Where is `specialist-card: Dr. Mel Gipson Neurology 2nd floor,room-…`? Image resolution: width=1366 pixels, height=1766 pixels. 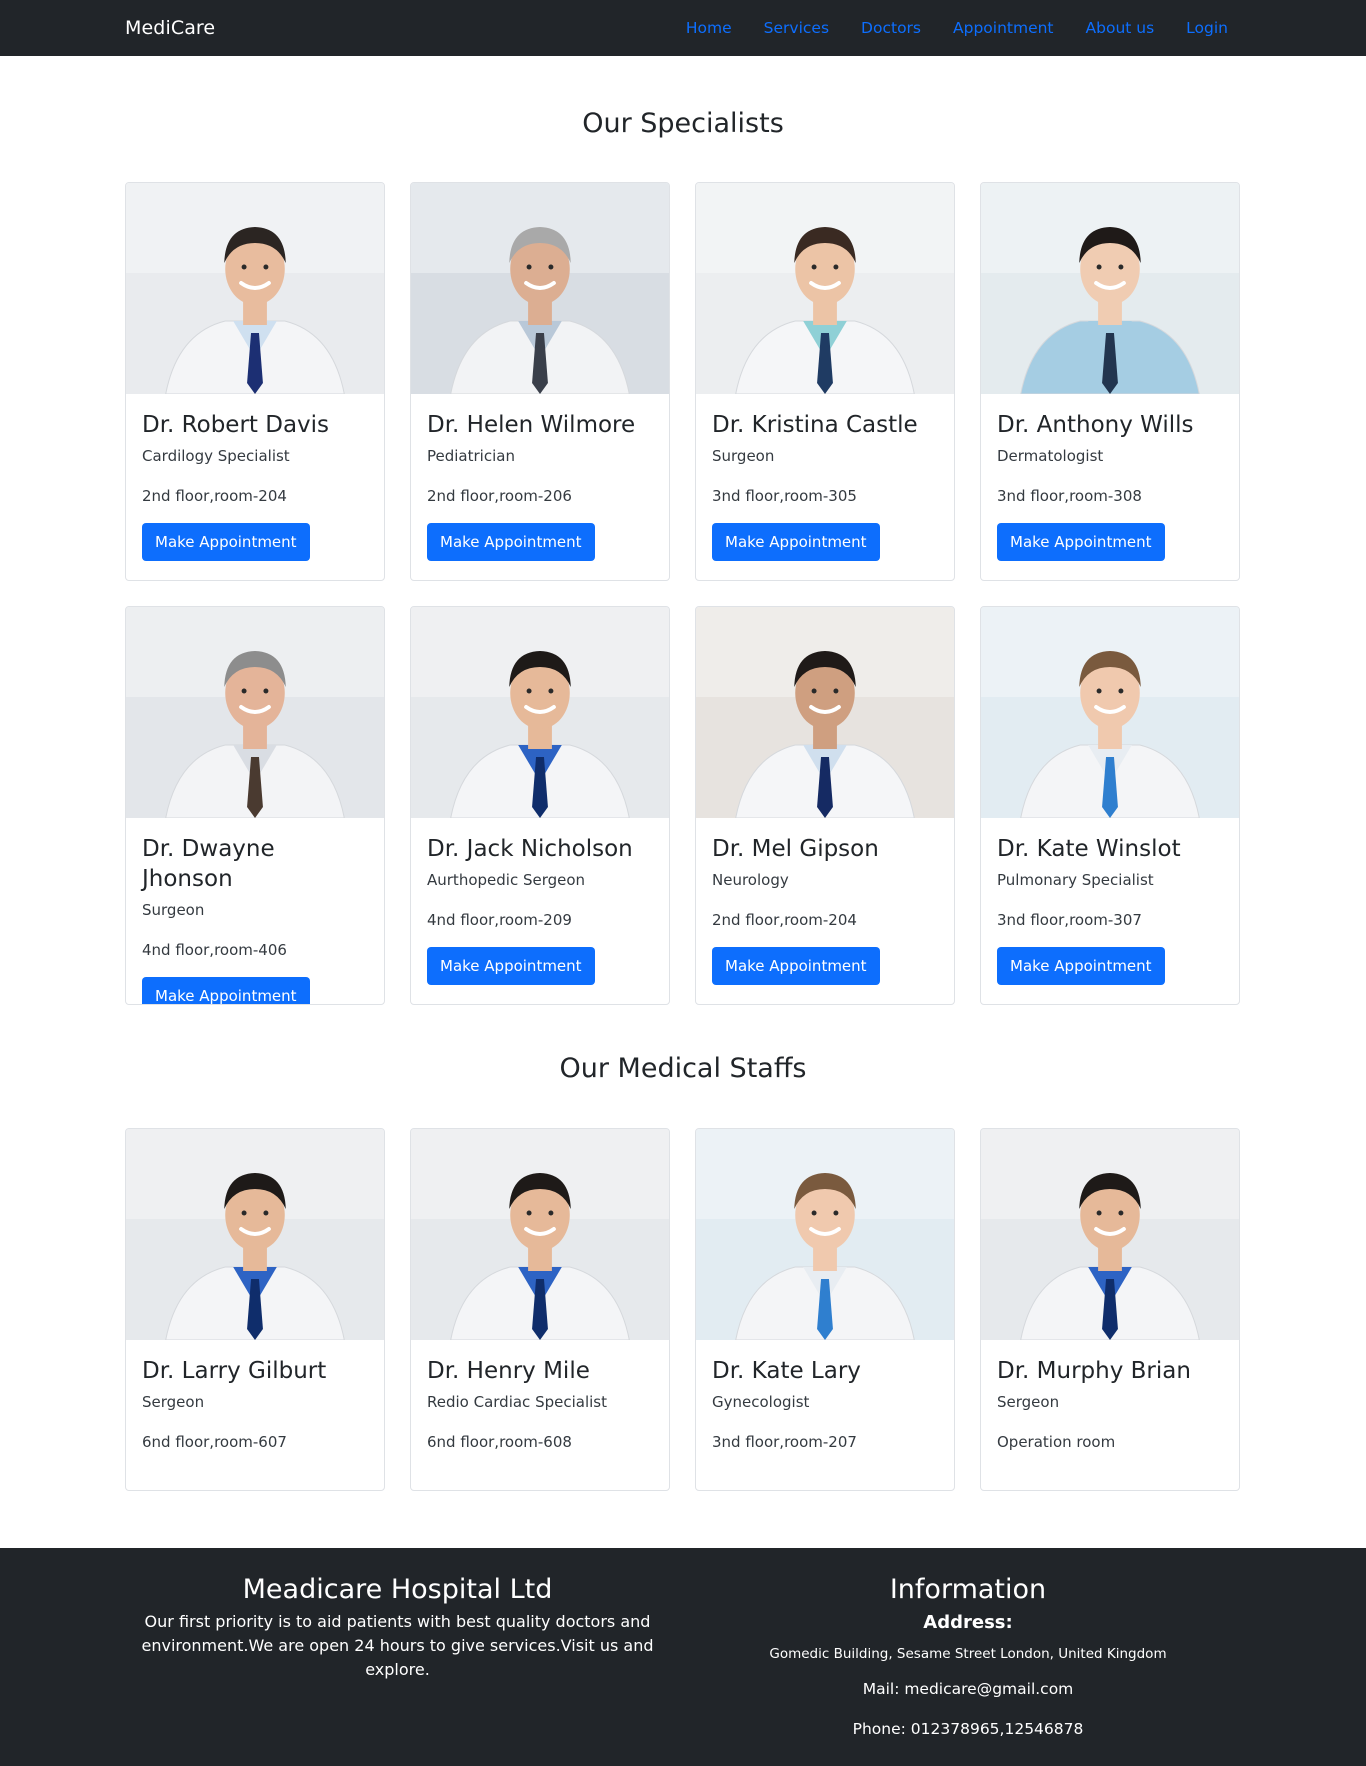
specialist-card: Dr. Mel Gipson Neurology 2nd floor,room-… is located at coordinates (825, 805).